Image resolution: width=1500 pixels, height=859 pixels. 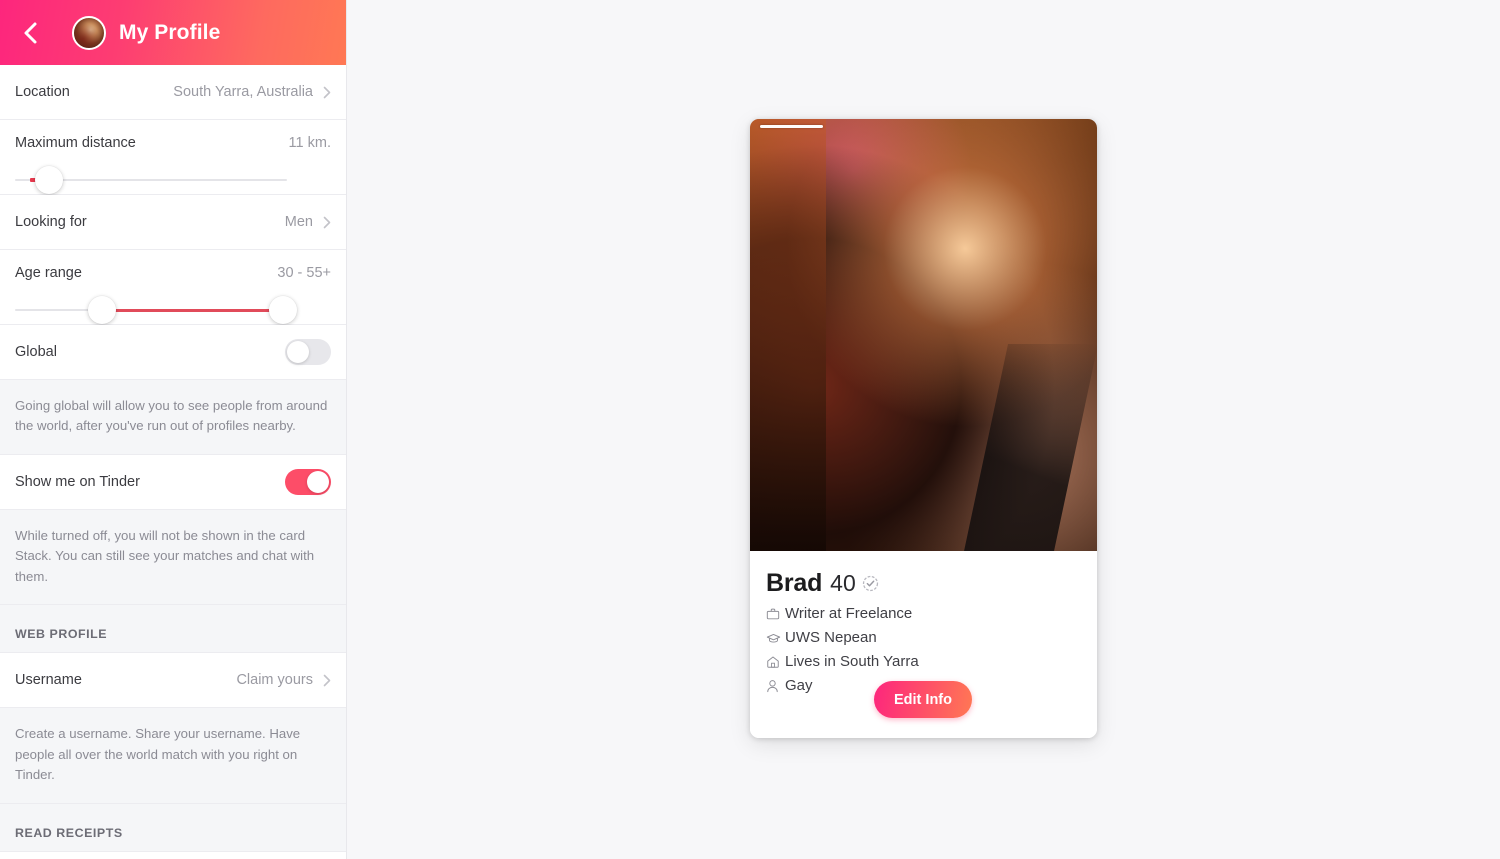 I want to click on profile-detail-text: UWS Nepean, so click(x=831, y=637).